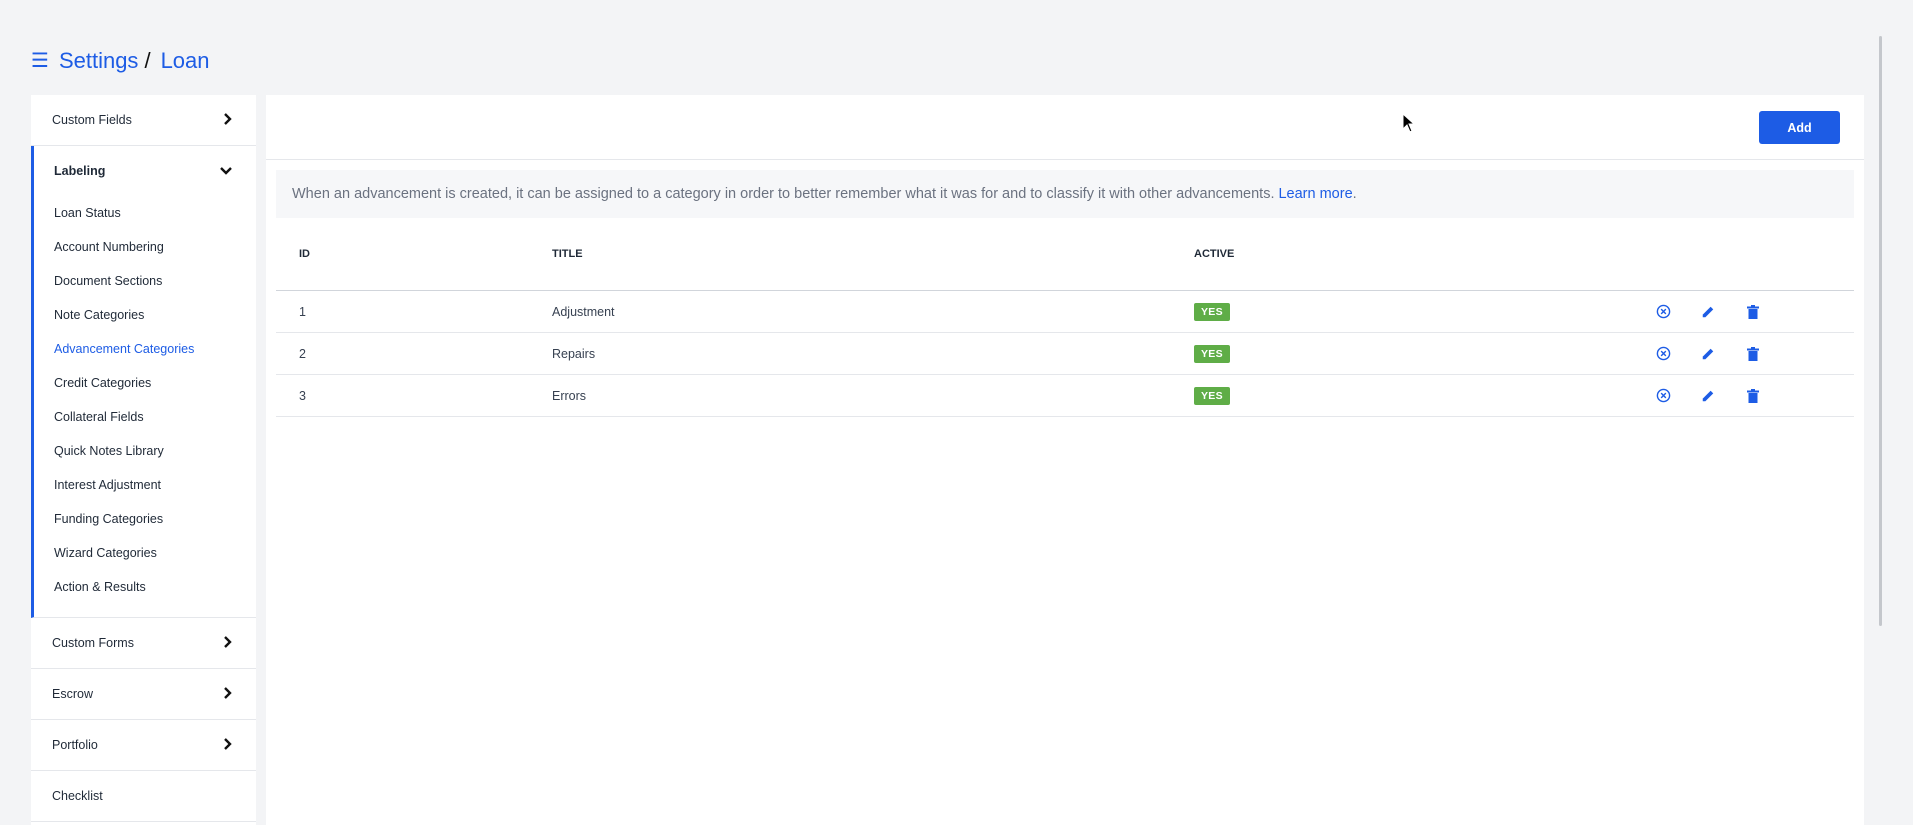 The image size is (1913, 825). I want to click on sidebar-item-collateral-fields: Collateral Fields, so click(145, 417).